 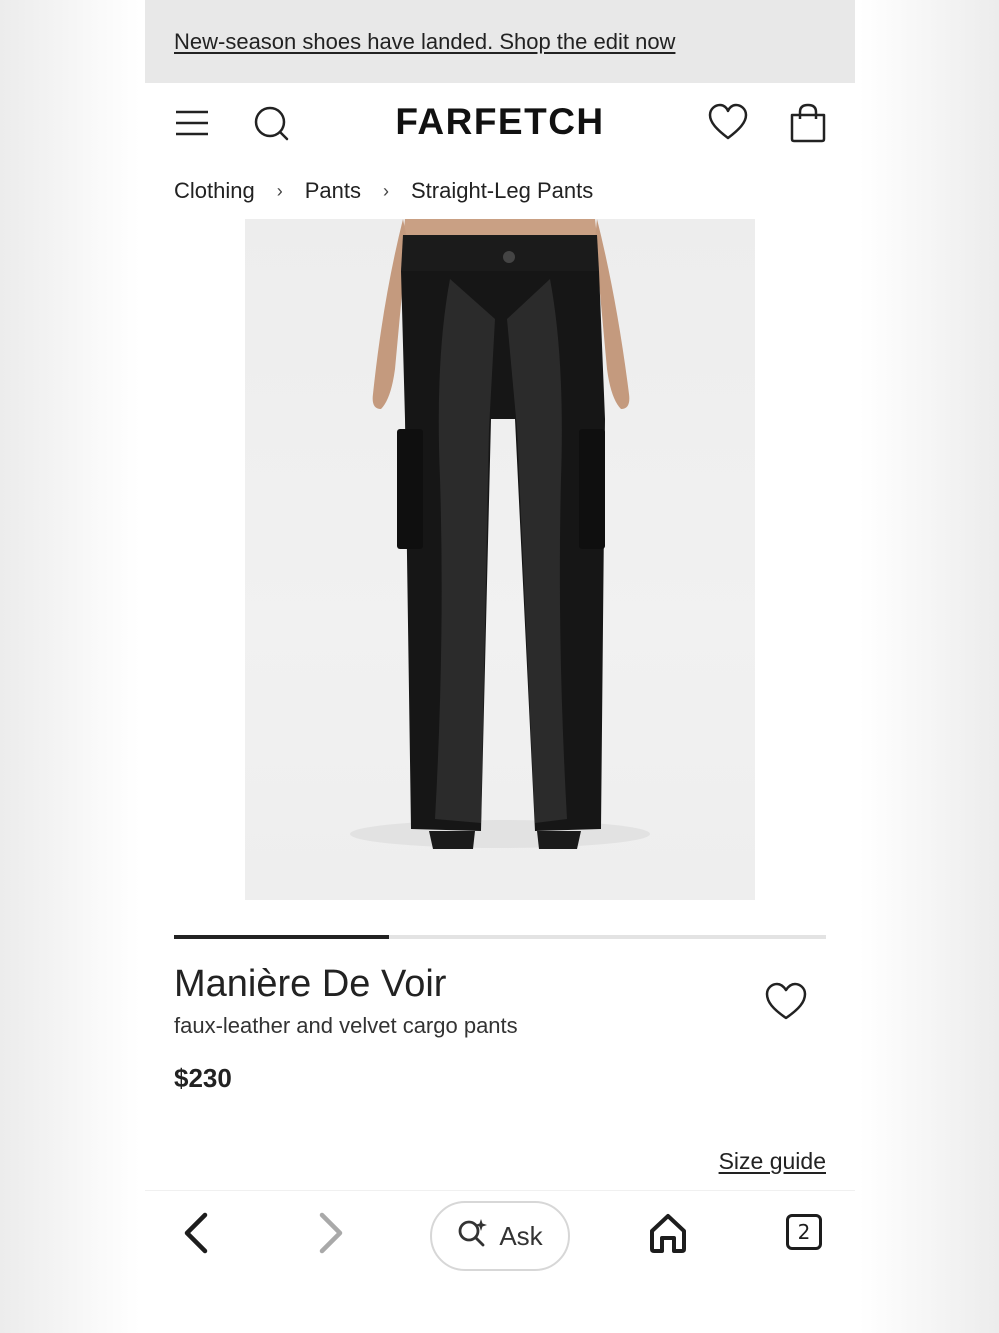 I want to click on ask-button: Ask, so click(x=500, y=1236).